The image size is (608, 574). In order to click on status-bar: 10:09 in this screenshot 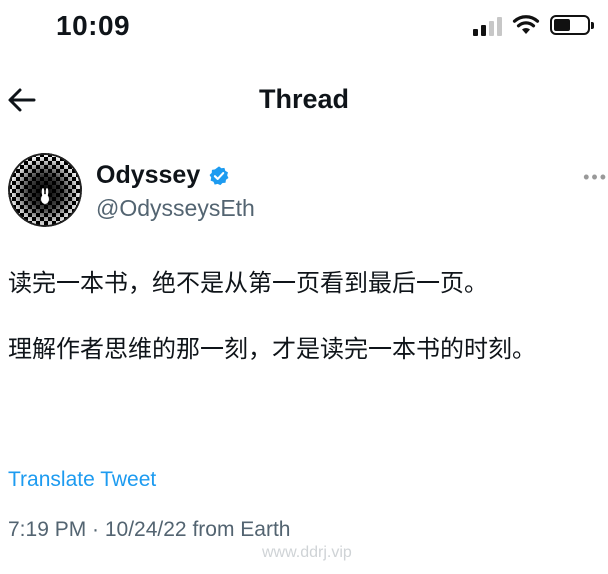, I will do `click(304, 28)`.